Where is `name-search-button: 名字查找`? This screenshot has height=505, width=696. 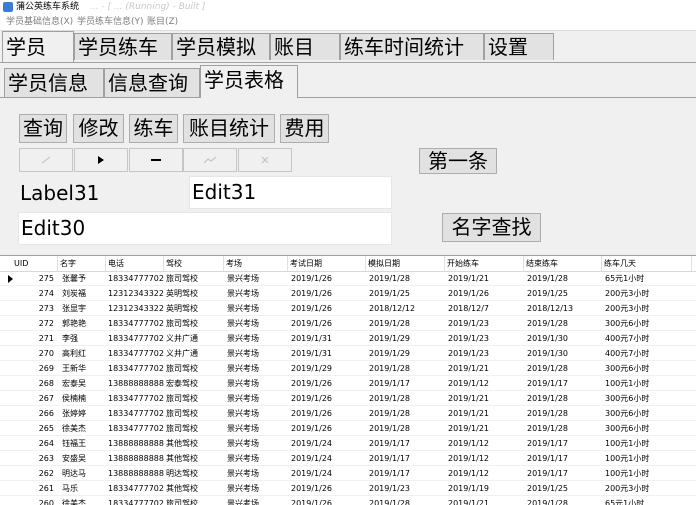 name-search-button: 名字查找 is located at coordinates (491, 227).